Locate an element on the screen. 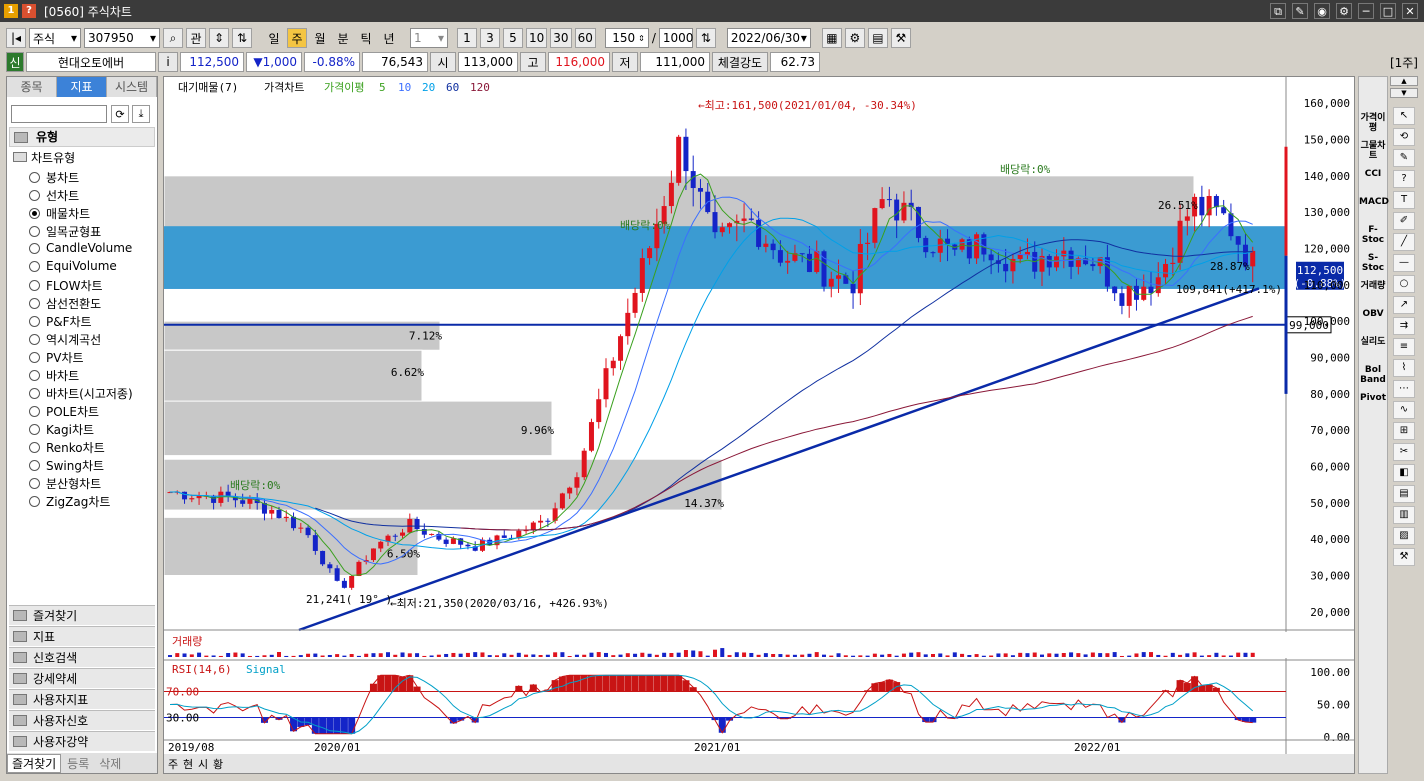 This screenshot has height=781, width=1424. indicator-shortcut: MACD is located at coordinates (1374, 205).